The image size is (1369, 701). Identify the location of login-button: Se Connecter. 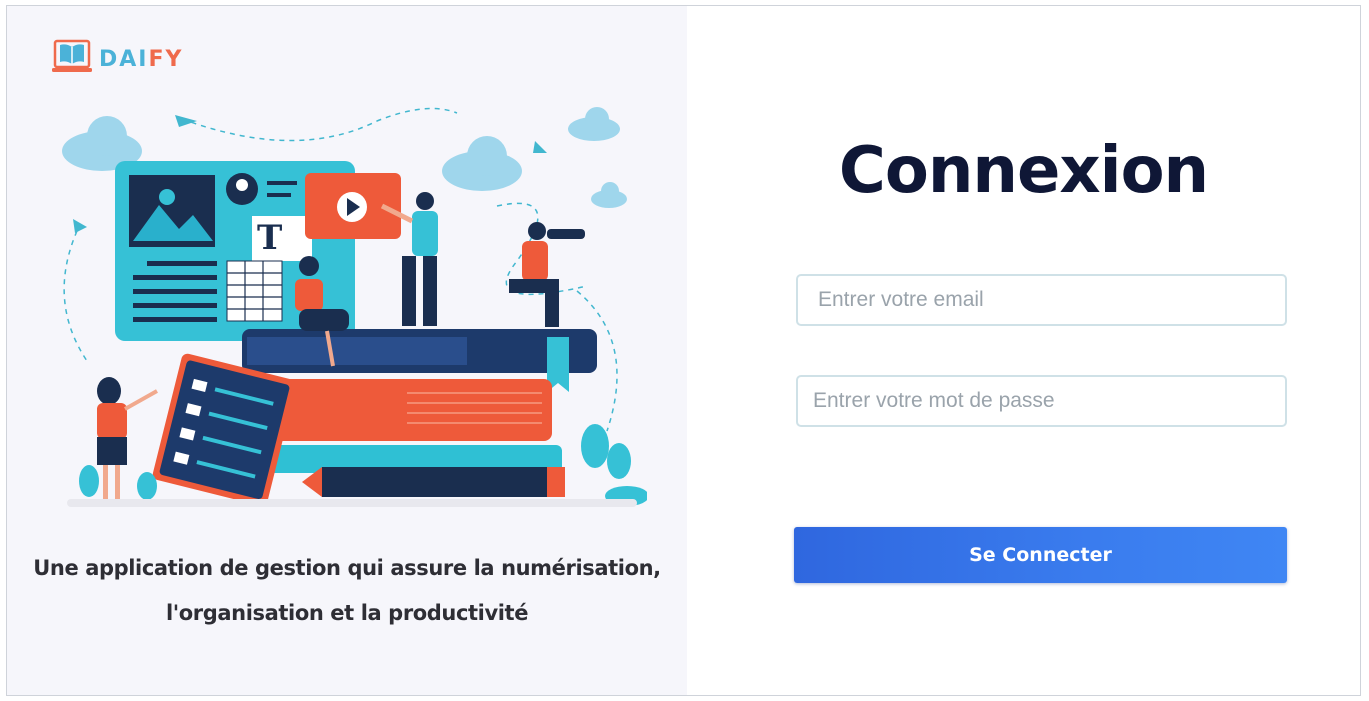
(1040, 555).